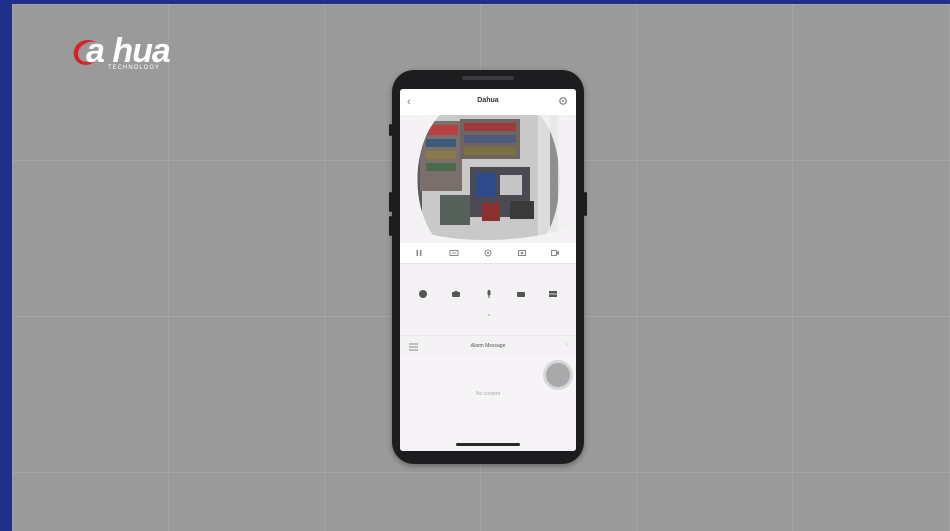  What do you see at coordinates (456, 294) in the screenshot?
I see `camera-icon` at bounding box center [456, 294].